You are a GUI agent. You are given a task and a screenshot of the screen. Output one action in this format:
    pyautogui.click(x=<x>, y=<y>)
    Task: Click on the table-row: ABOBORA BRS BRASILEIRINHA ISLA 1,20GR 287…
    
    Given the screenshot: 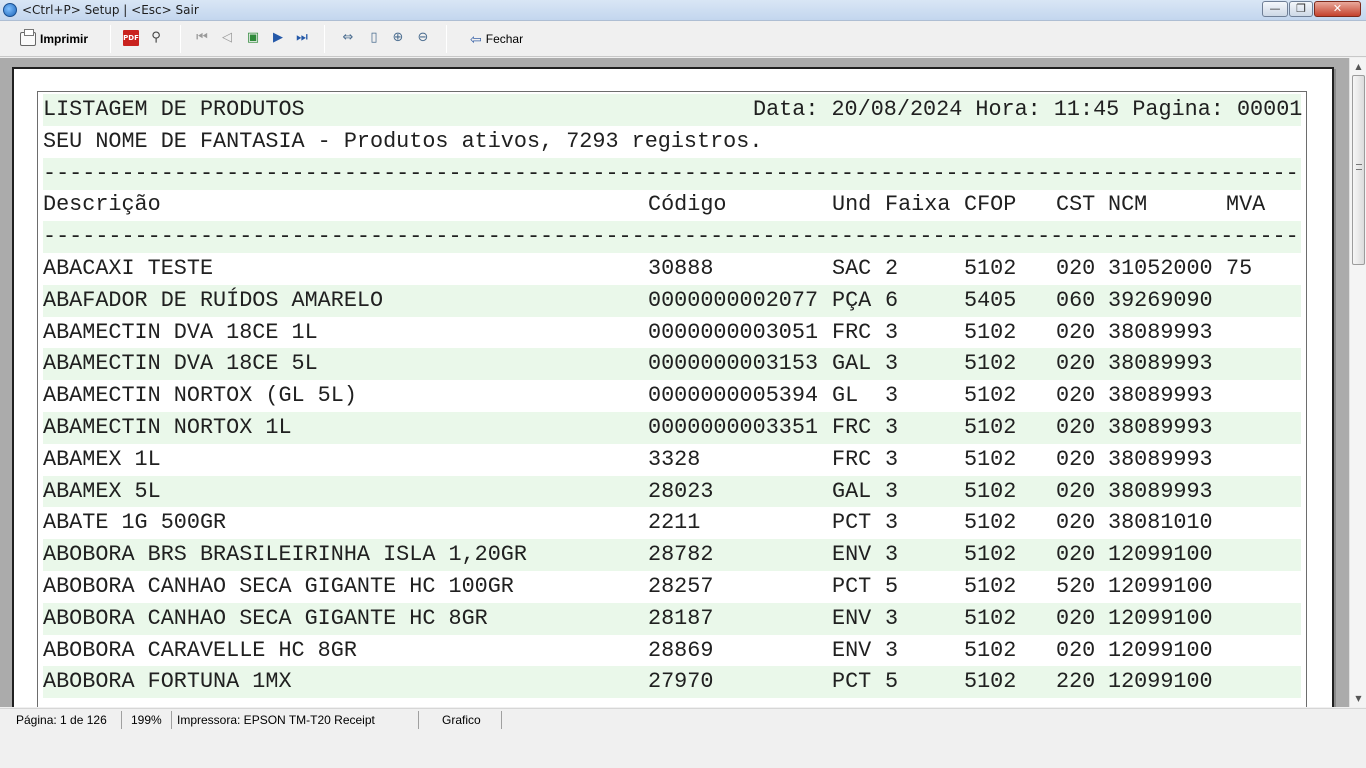 What is the action you would take?
    pyautogui.click(x=672, y=555)
    